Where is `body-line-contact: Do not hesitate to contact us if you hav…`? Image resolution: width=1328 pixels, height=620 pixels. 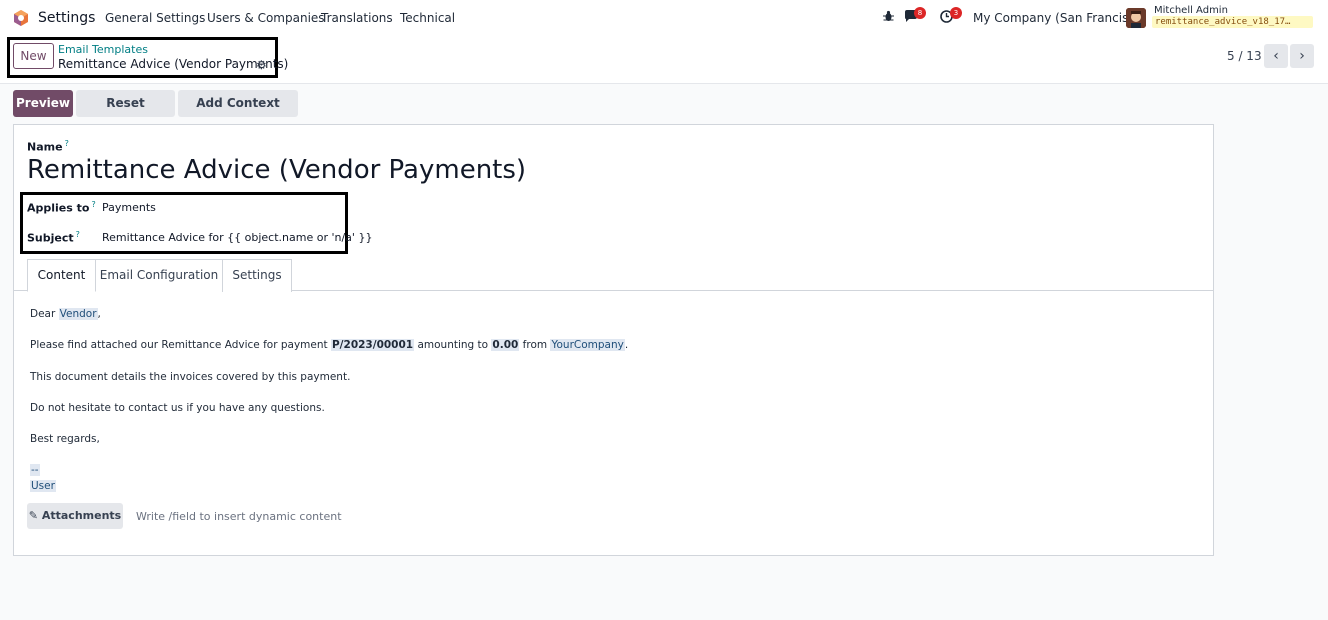 body-line-contact: Do not hesitate to contact us if you hav… is located at coordinates (177, 408).